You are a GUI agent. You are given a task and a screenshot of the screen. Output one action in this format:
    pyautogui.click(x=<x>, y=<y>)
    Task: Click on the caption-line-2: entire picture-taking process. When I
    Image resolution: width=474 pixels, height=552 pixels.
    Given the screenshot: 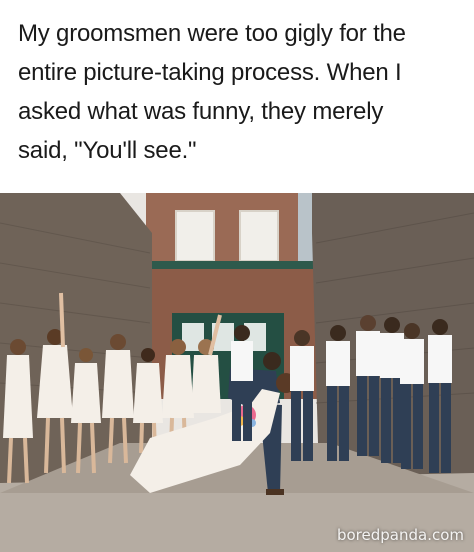 What is the action you would take?
    pyautogui.click(x=210, y=72)
    